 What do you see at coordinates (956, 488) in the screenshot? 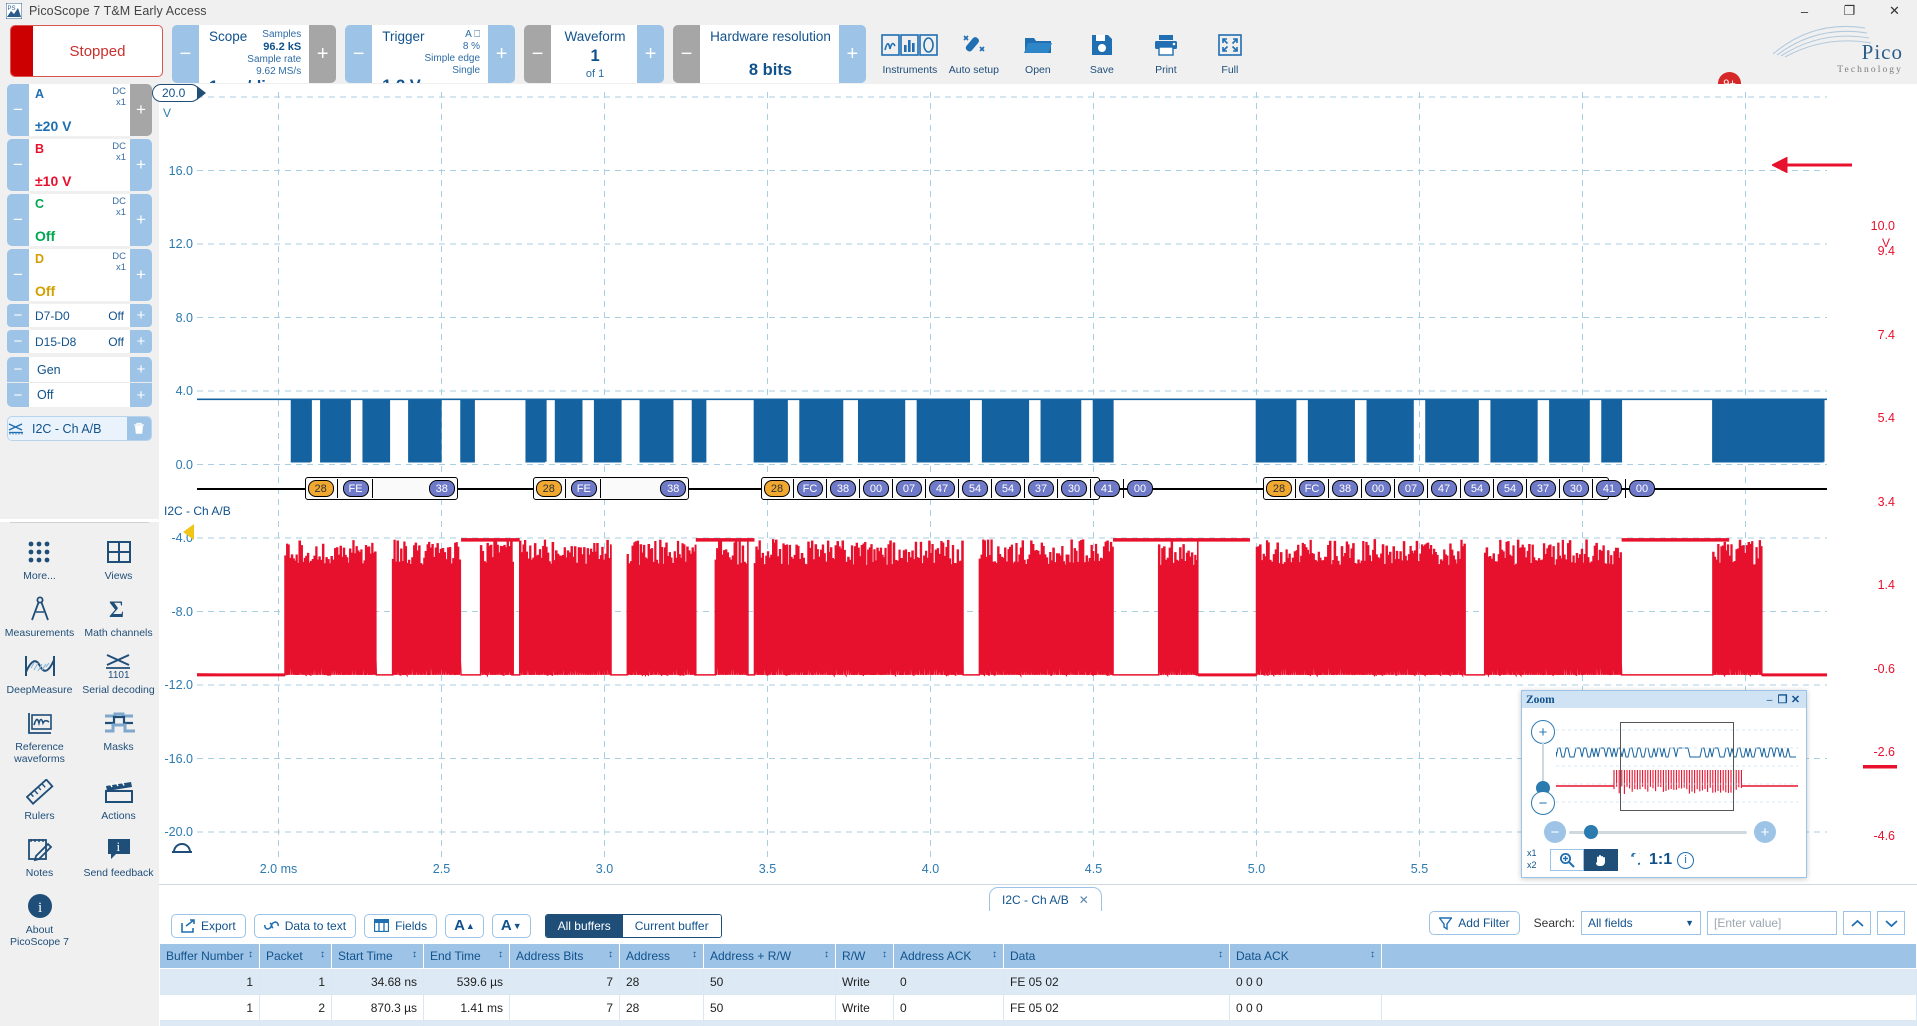
I see `decode-packet: 28 FC 38 00 07 47 54 54 37 30 41 00` at bounding box center [956, 488].